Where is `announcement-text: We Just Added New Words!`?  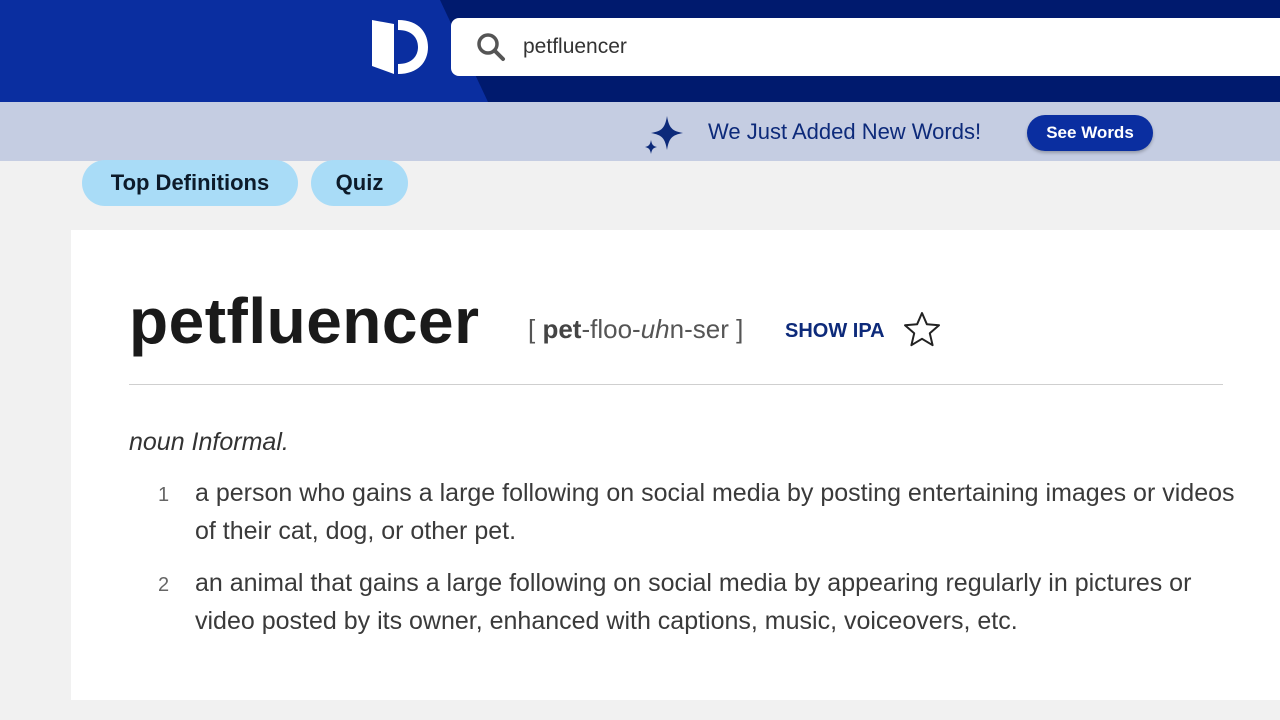 announcement-text: We Just Added New Words! is located at coordinates (845, 131).